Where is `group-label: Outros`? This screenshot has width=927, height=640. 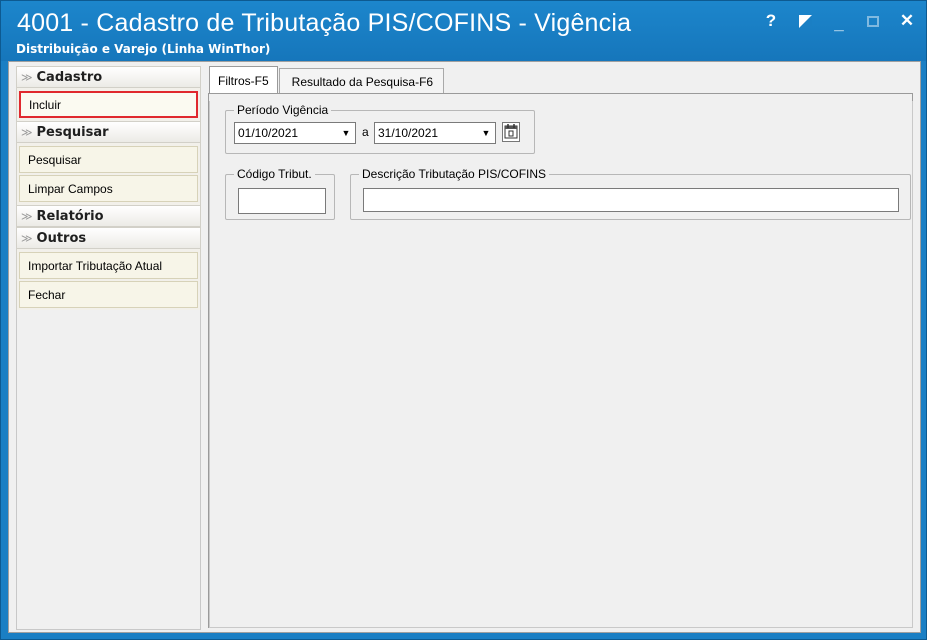
group-label: Outros is located at coordinates (61, 238).